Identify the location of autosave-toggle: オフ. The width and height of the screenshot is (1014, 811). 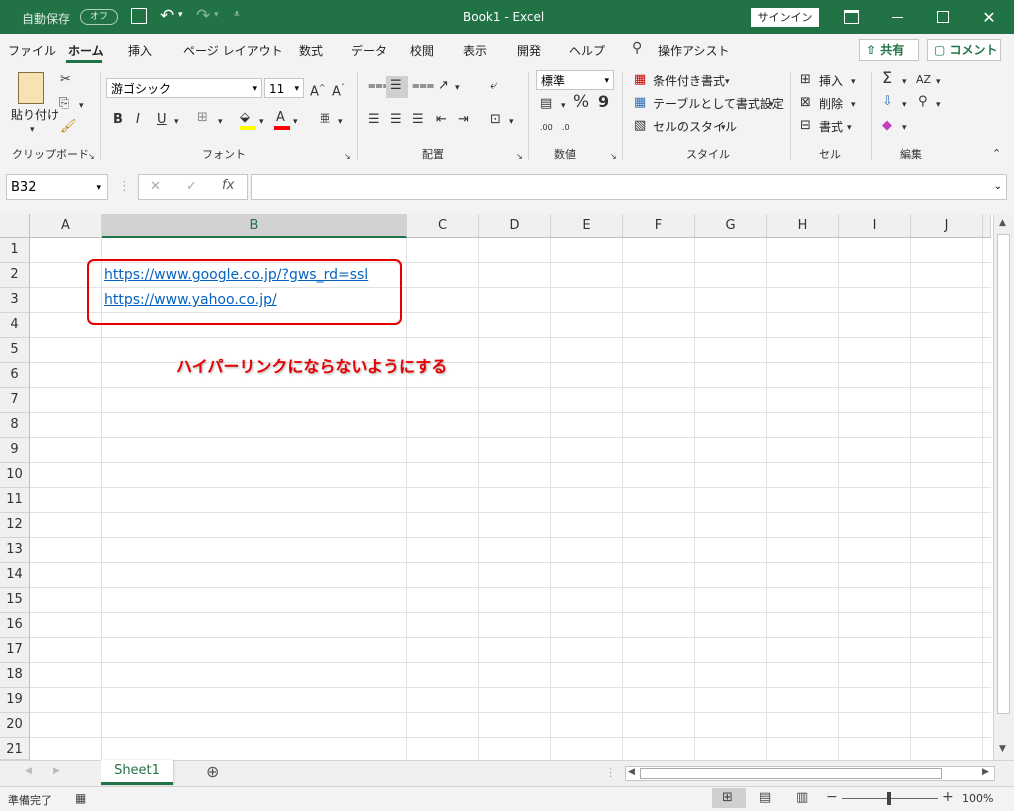
(99, 17).